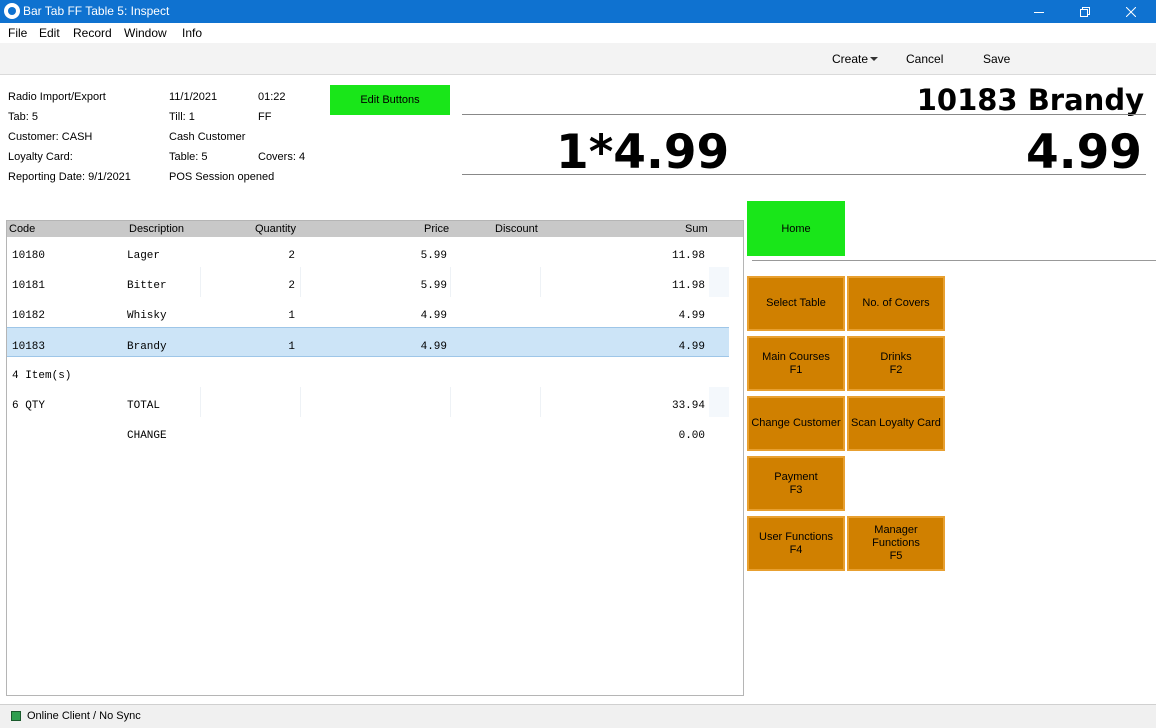  I want to click on create-button: Create, so click(850, 59).